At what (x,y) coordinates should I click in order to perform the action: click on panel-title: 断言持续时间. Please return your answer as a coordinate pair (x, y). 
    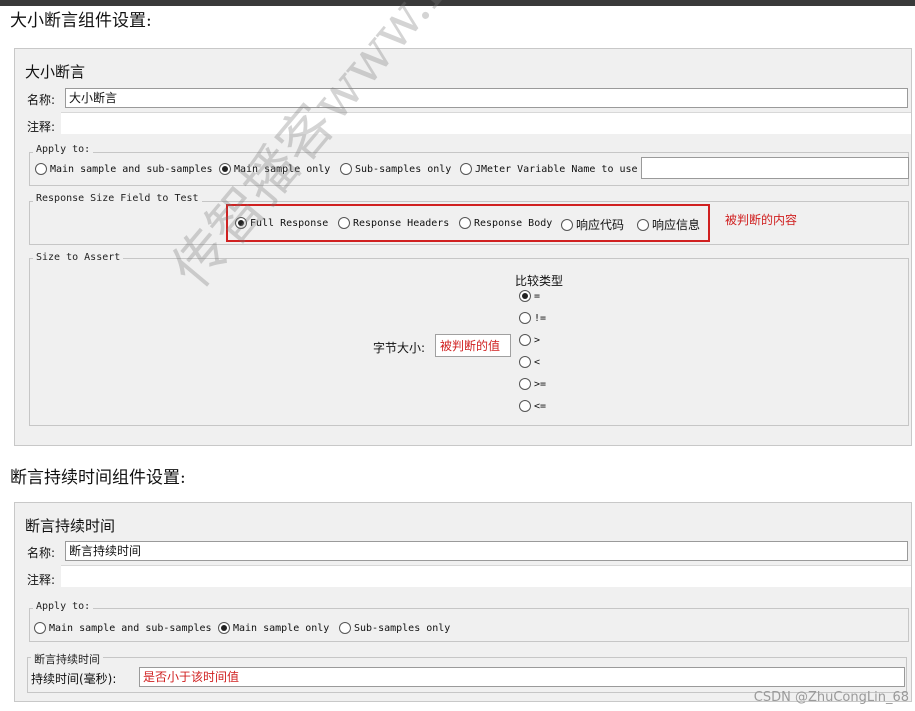
    Looking at the image, I should click on (70, 526).